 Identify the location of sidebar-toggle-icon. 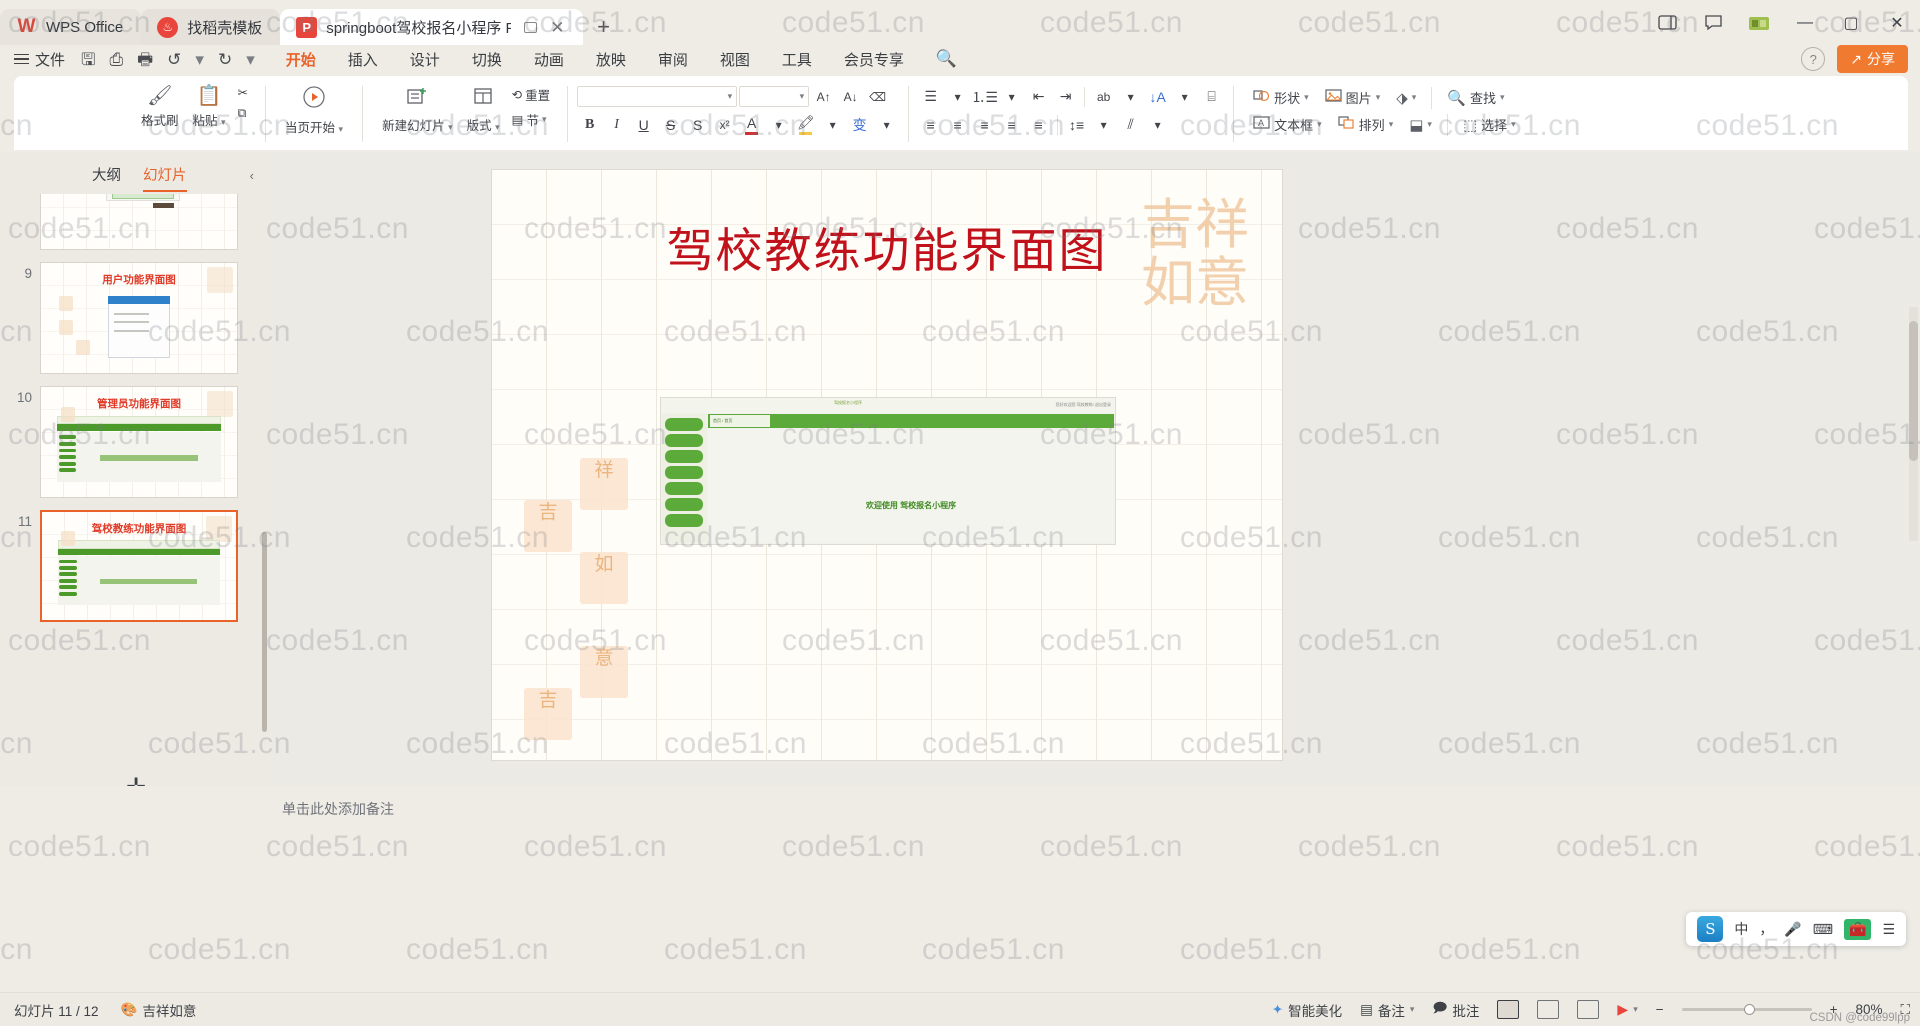
(1667, 22).